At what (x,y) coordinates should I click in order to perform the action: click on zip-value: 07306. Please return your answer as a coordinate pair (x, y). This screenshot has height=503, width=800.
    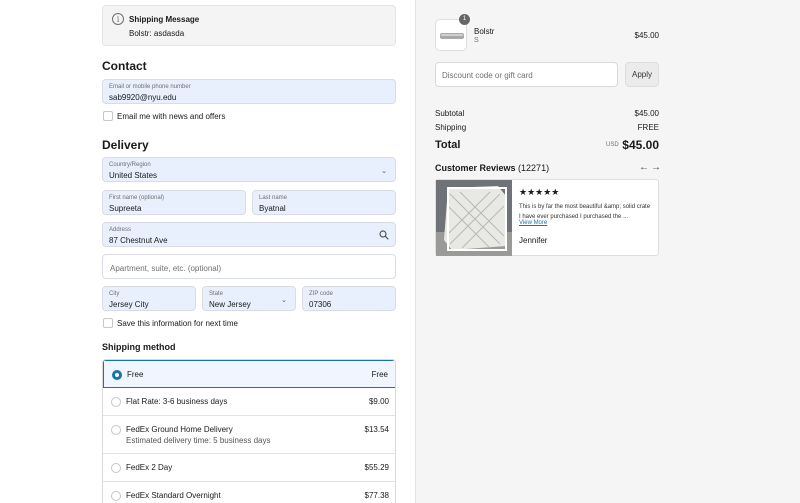
    Looking at the image, I should click on (320, 304).